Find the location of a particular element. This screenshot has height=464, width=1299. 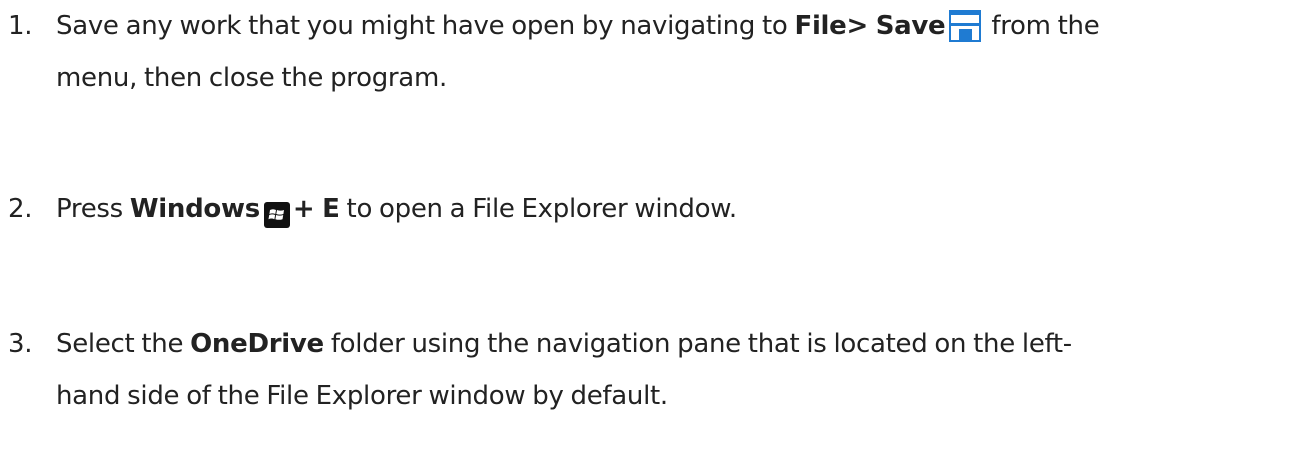

windows-key-icon is located at coordinates (276, 211).